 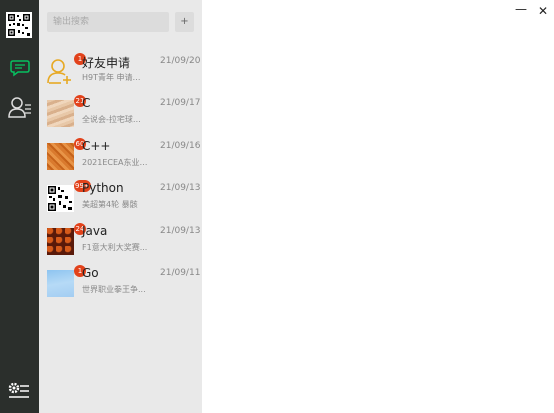 I want to click on chat-date: 21/09/16, so click(x=180, y=146).